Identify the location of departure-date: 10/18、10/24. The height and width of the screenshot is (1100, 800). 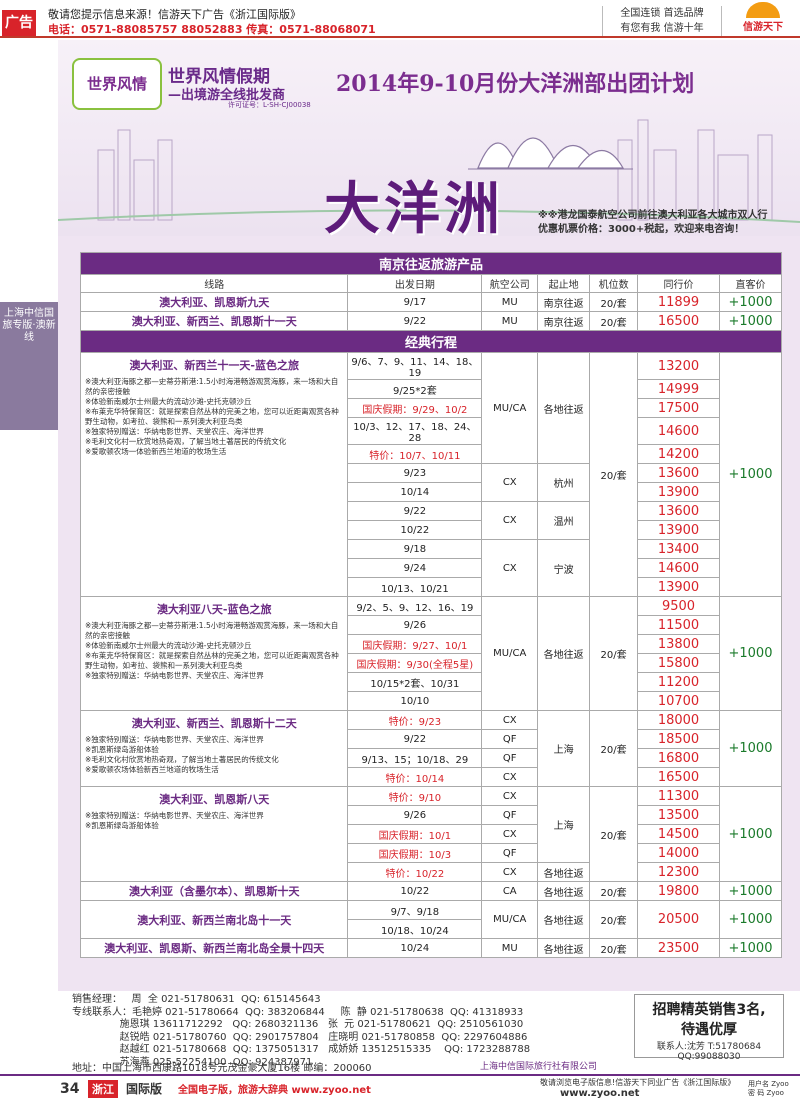
(415, 929).